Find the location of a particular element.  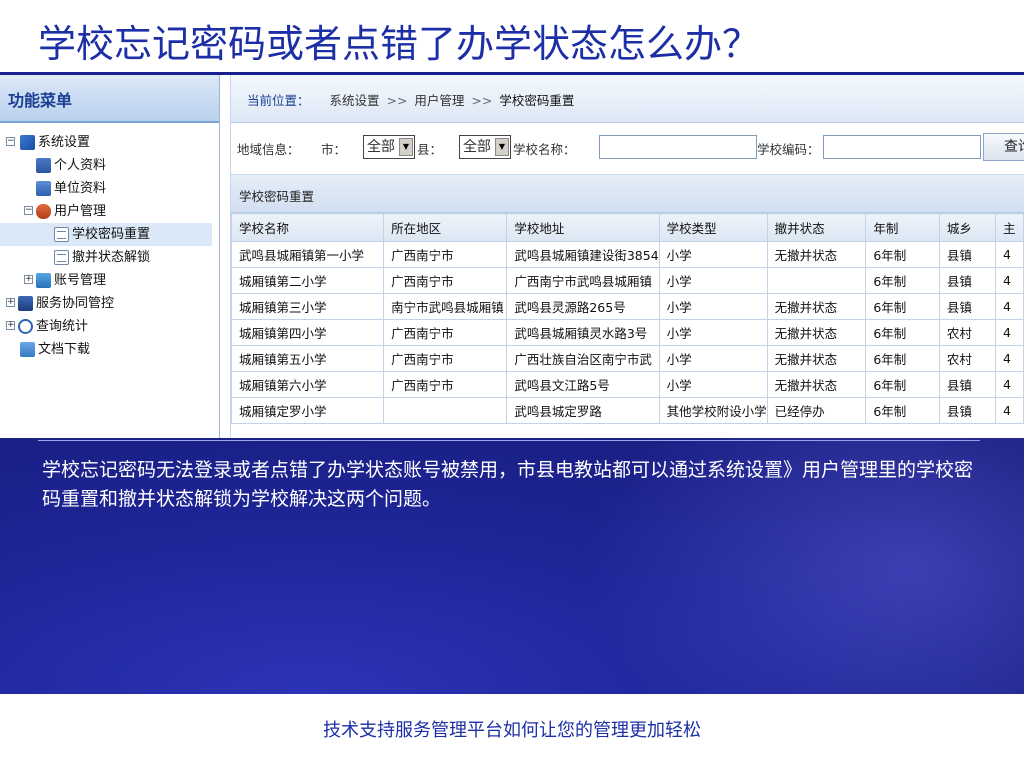

menu-title: 功能菜单 is located at coordinates (109, 99).